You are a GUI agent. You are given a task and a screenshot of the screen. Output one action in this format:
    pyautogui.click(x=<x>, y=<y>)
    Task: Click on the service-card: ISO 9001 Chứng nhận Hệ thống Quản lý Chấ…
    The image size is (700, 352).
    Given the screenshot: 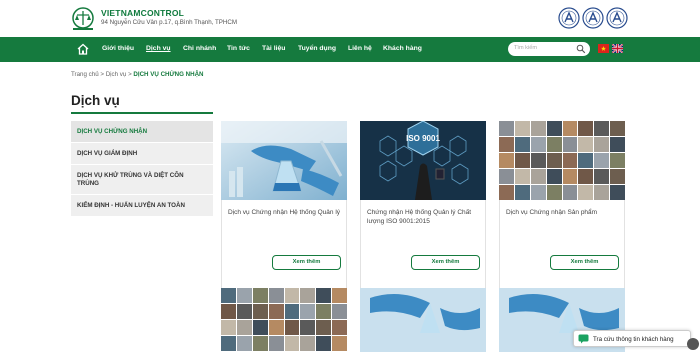 What is the action you would take?
    pyautogui.click(x=423, y=208)
    